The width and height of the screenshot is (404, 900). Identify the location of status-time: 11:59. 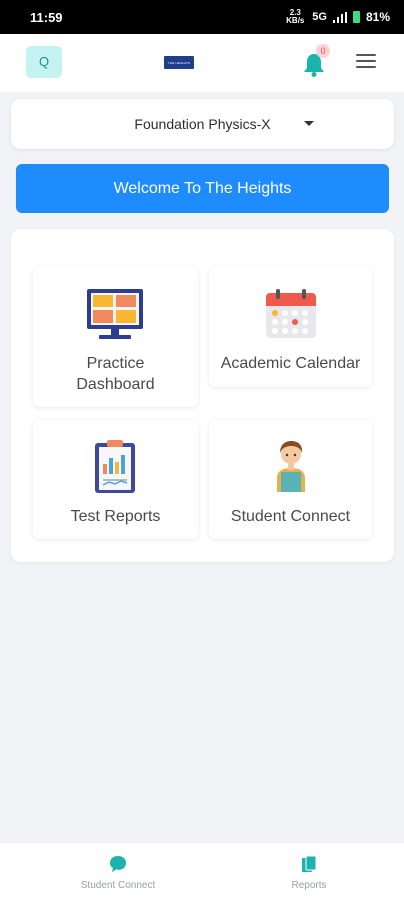
(46, 17).